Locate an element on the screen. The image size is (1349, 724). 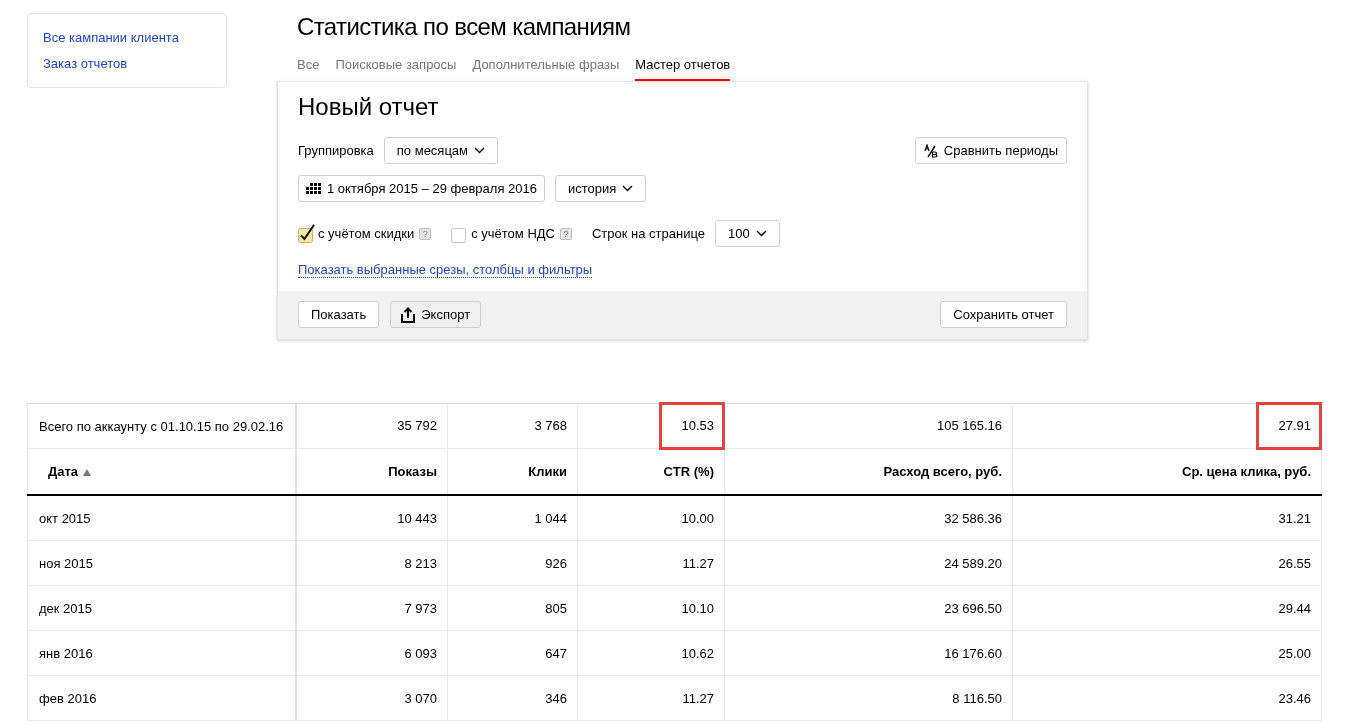
table-cell: окт 2015 is located at coordinates (161, 518).